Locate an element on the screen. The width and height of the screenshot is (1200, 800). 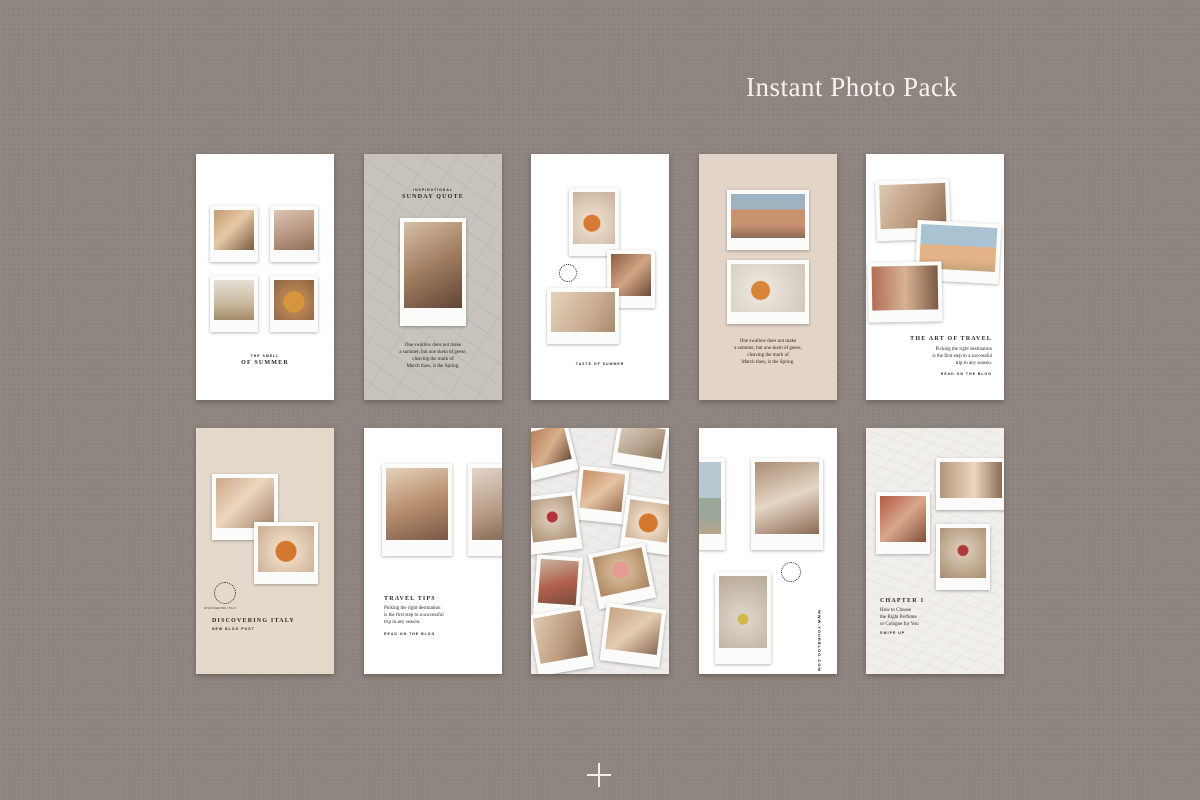
card-subtitle: NEW BLOG POST is located at coordinates (233, 629).